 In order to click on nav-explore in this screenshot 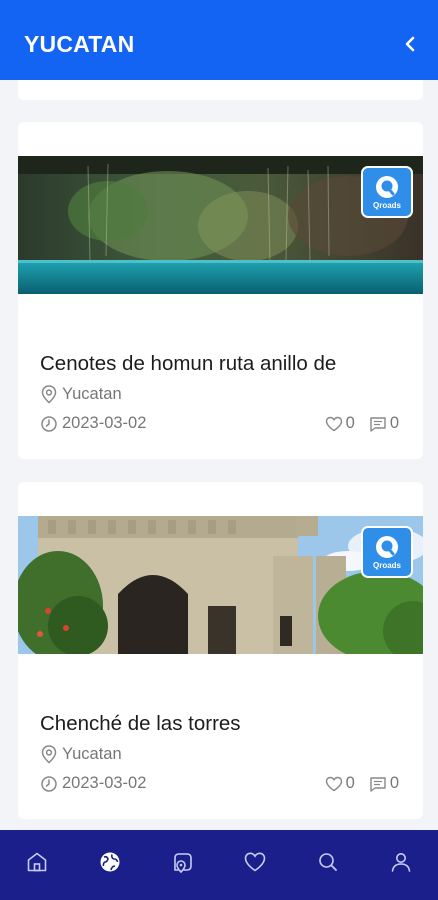, I will do `click(110, 862)`.